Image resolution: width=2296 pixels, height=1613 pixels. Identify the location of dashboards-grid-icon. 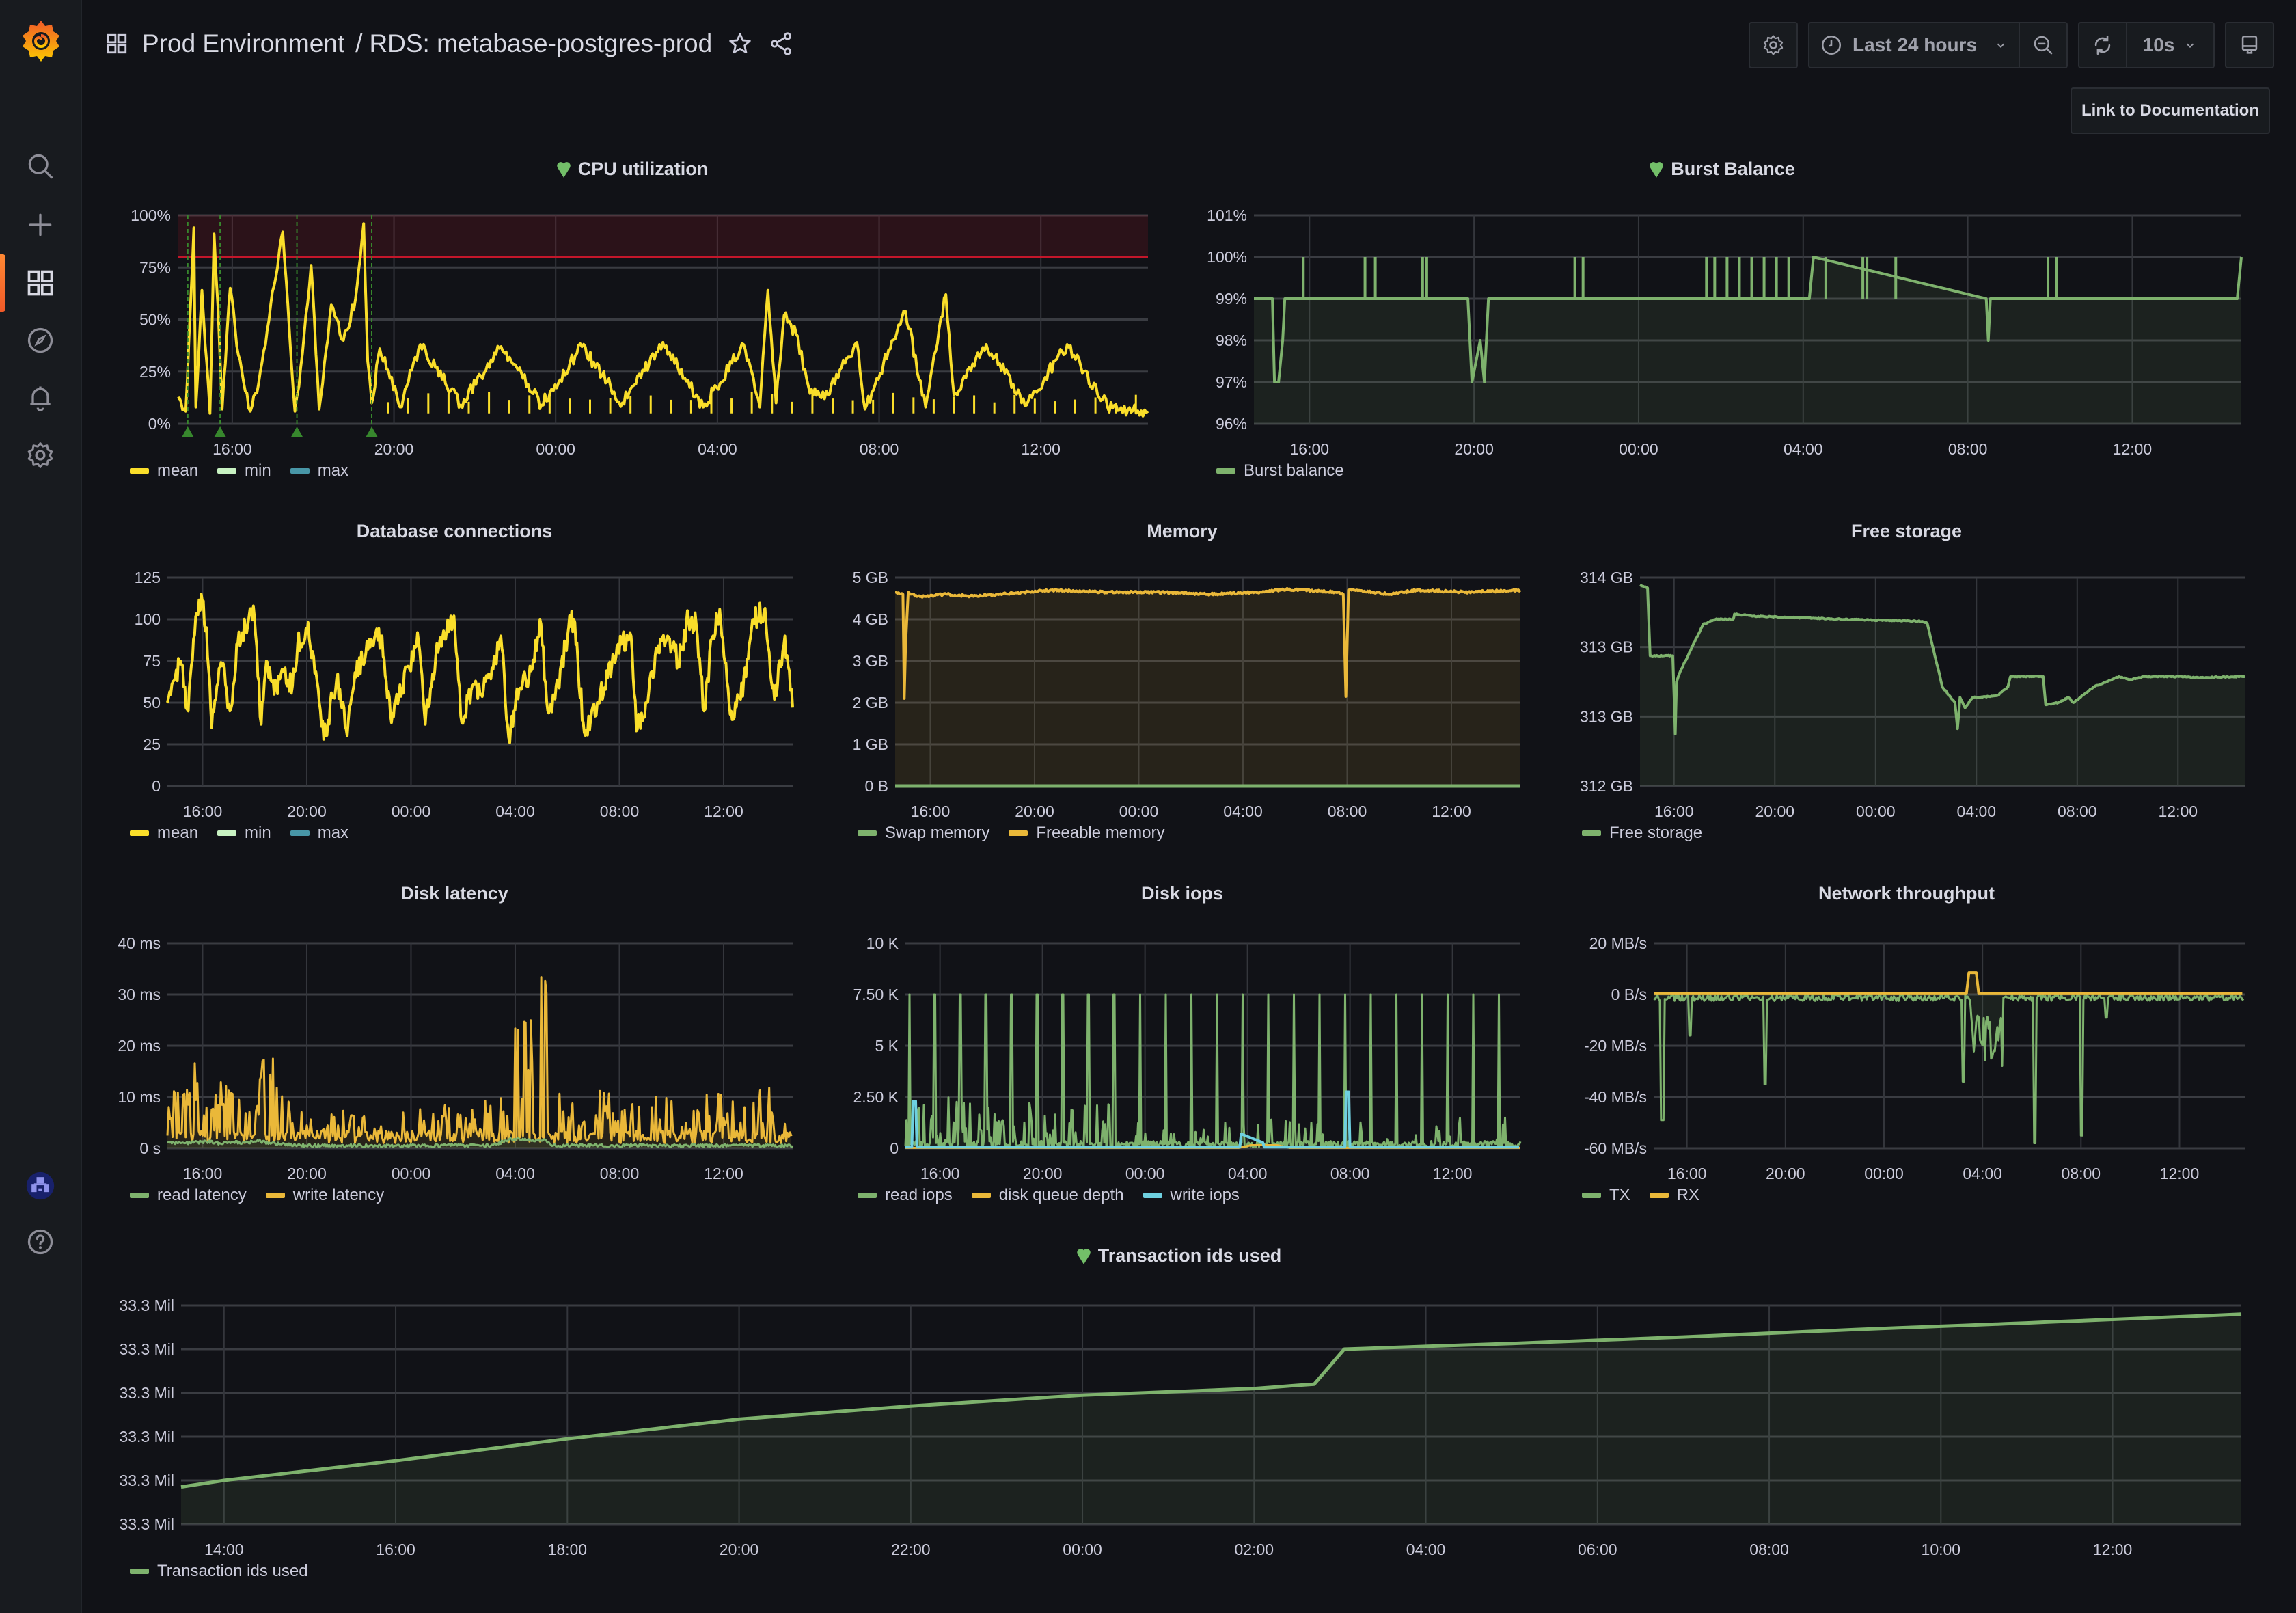
(40, 283).